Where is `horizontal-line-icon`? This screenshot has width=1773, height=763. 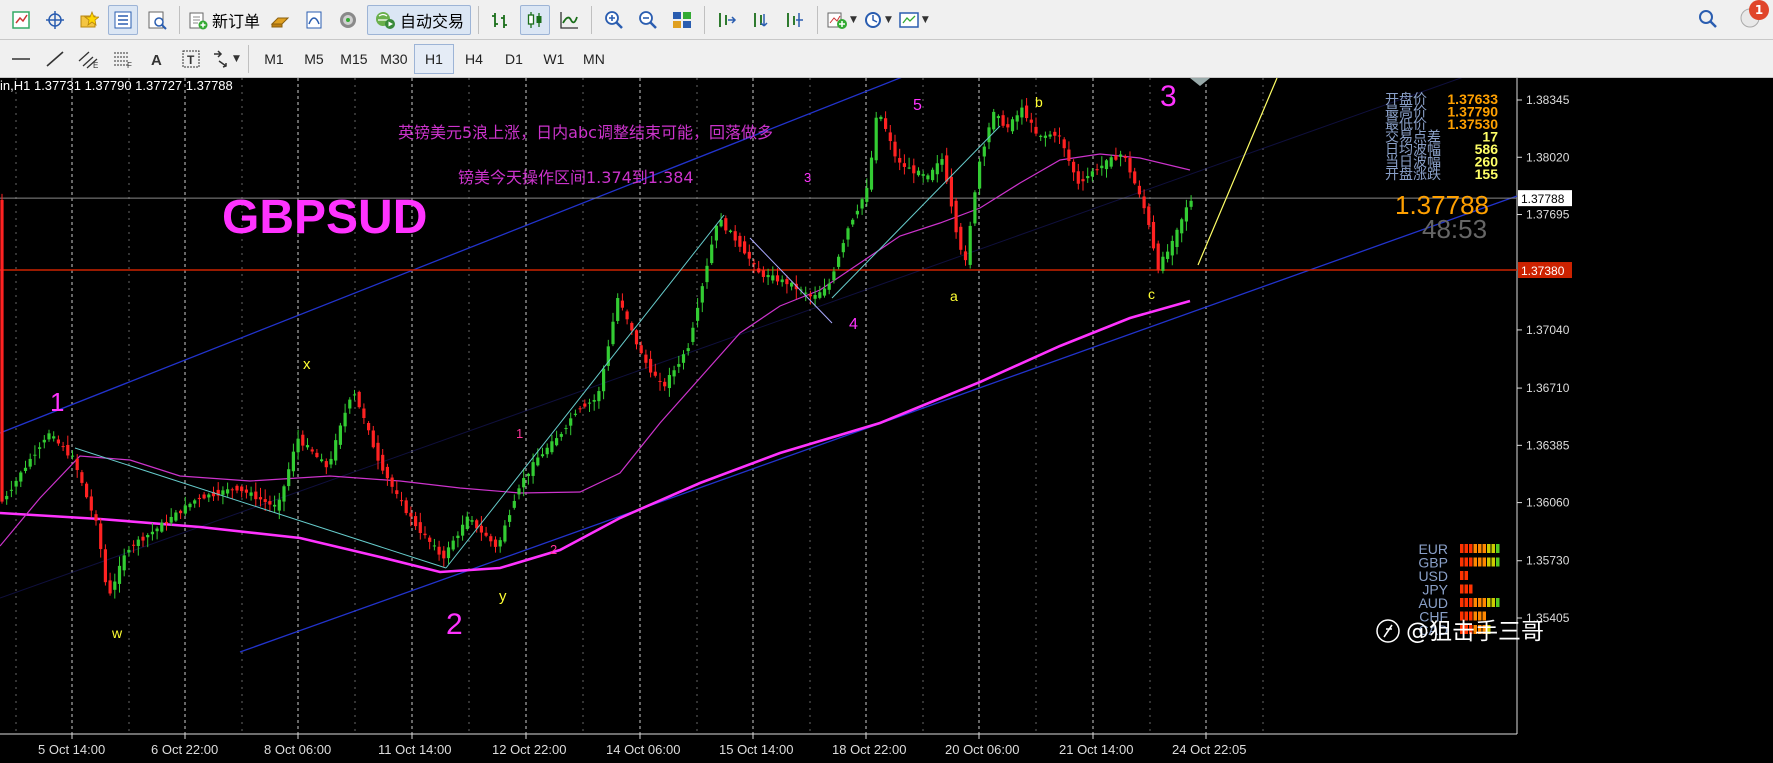 horizontal-line-icon is located at coordinates (21, 59).